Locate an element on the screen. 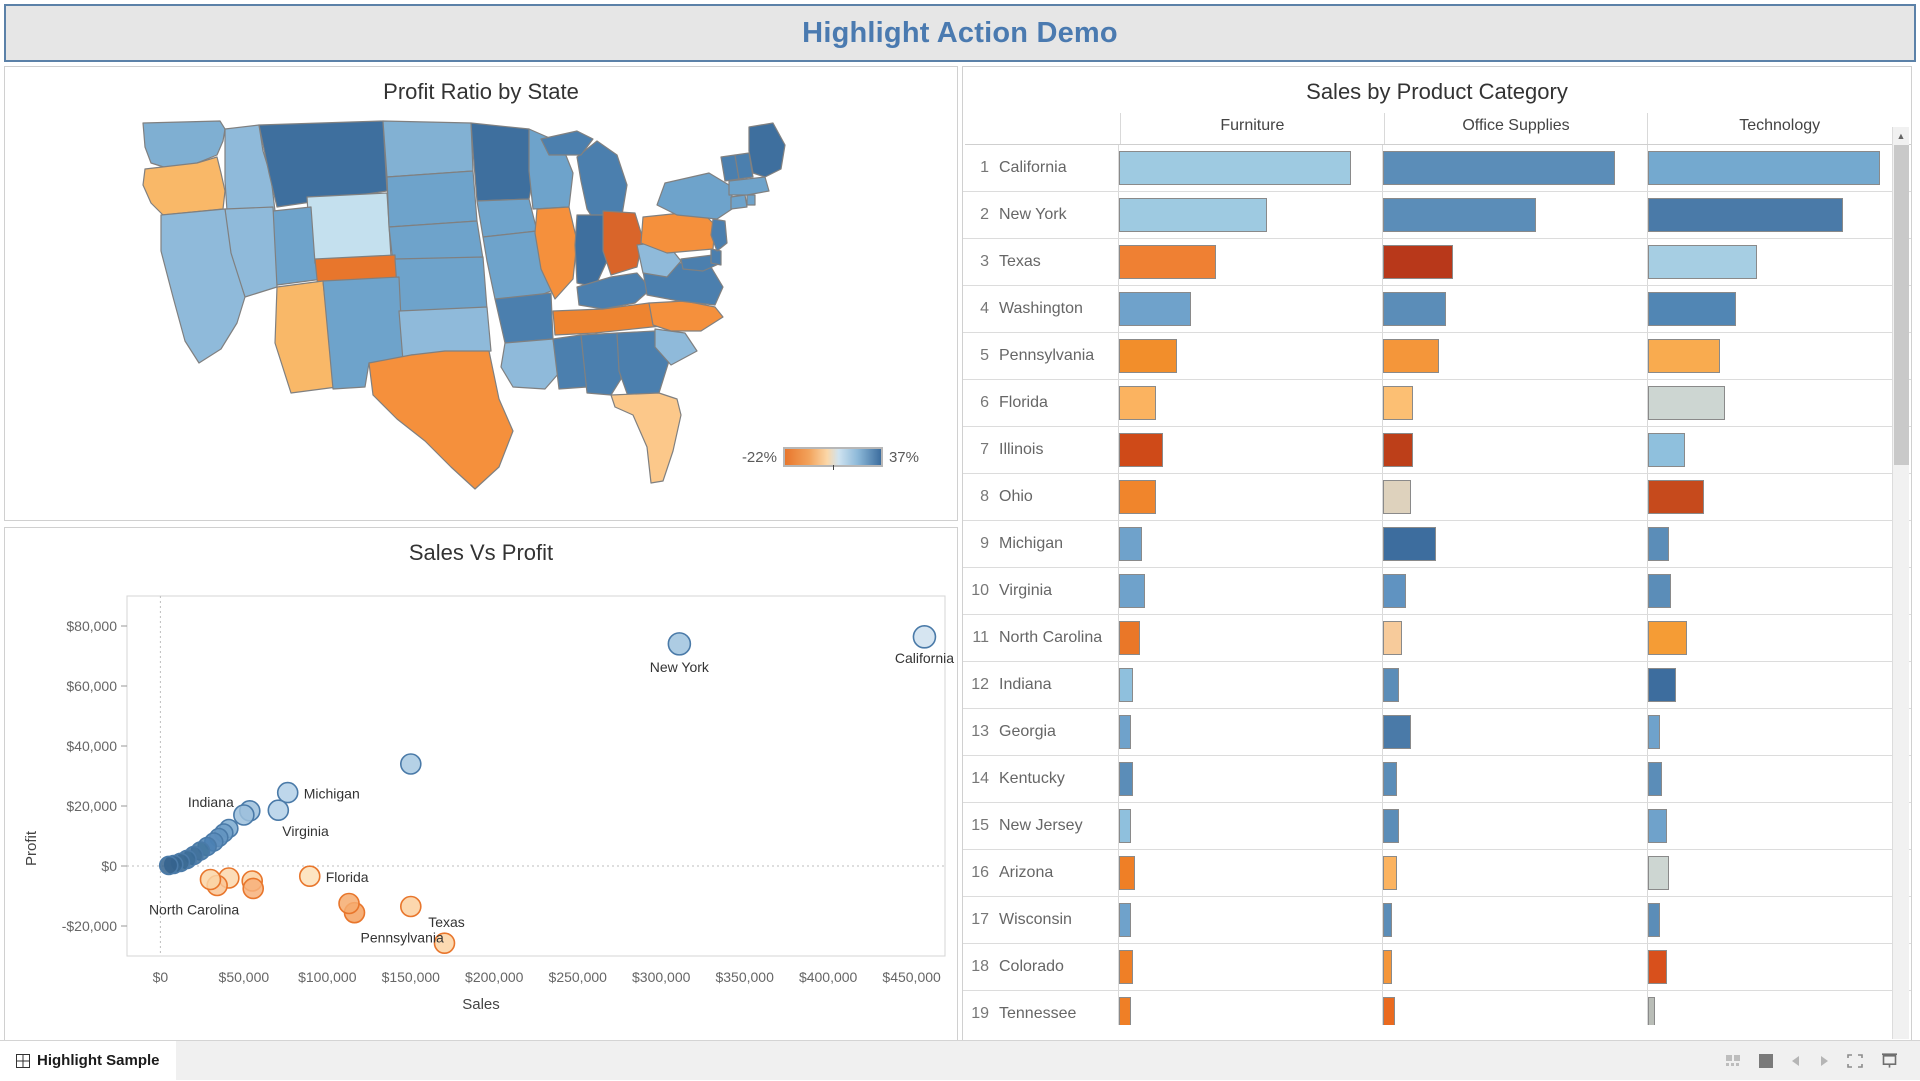 This screenshot has height=1081, width=1920. next-icon is located at coordinates (1824, 1061).